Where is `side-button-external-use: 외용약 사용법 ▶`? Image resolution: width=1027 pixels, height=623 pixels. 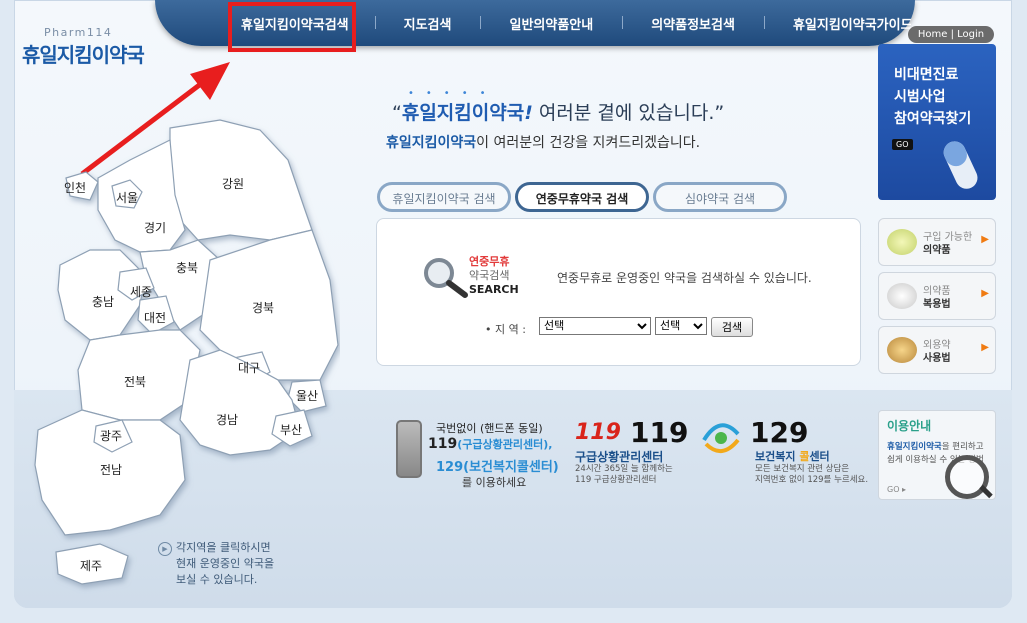 side-button-external-use: 외용약 사용법 ▶ is located at coordinates (937, 350).